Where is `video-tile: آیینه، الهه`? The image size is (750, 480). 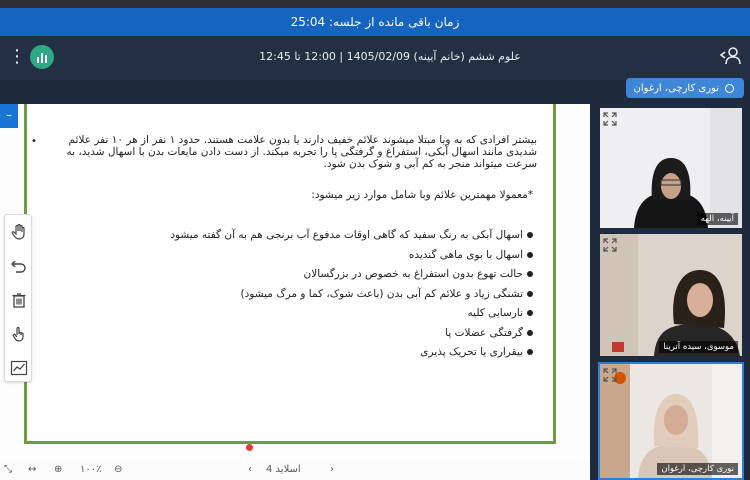 video-tile: آیینه، الهه is located at coordinates (671, 168).